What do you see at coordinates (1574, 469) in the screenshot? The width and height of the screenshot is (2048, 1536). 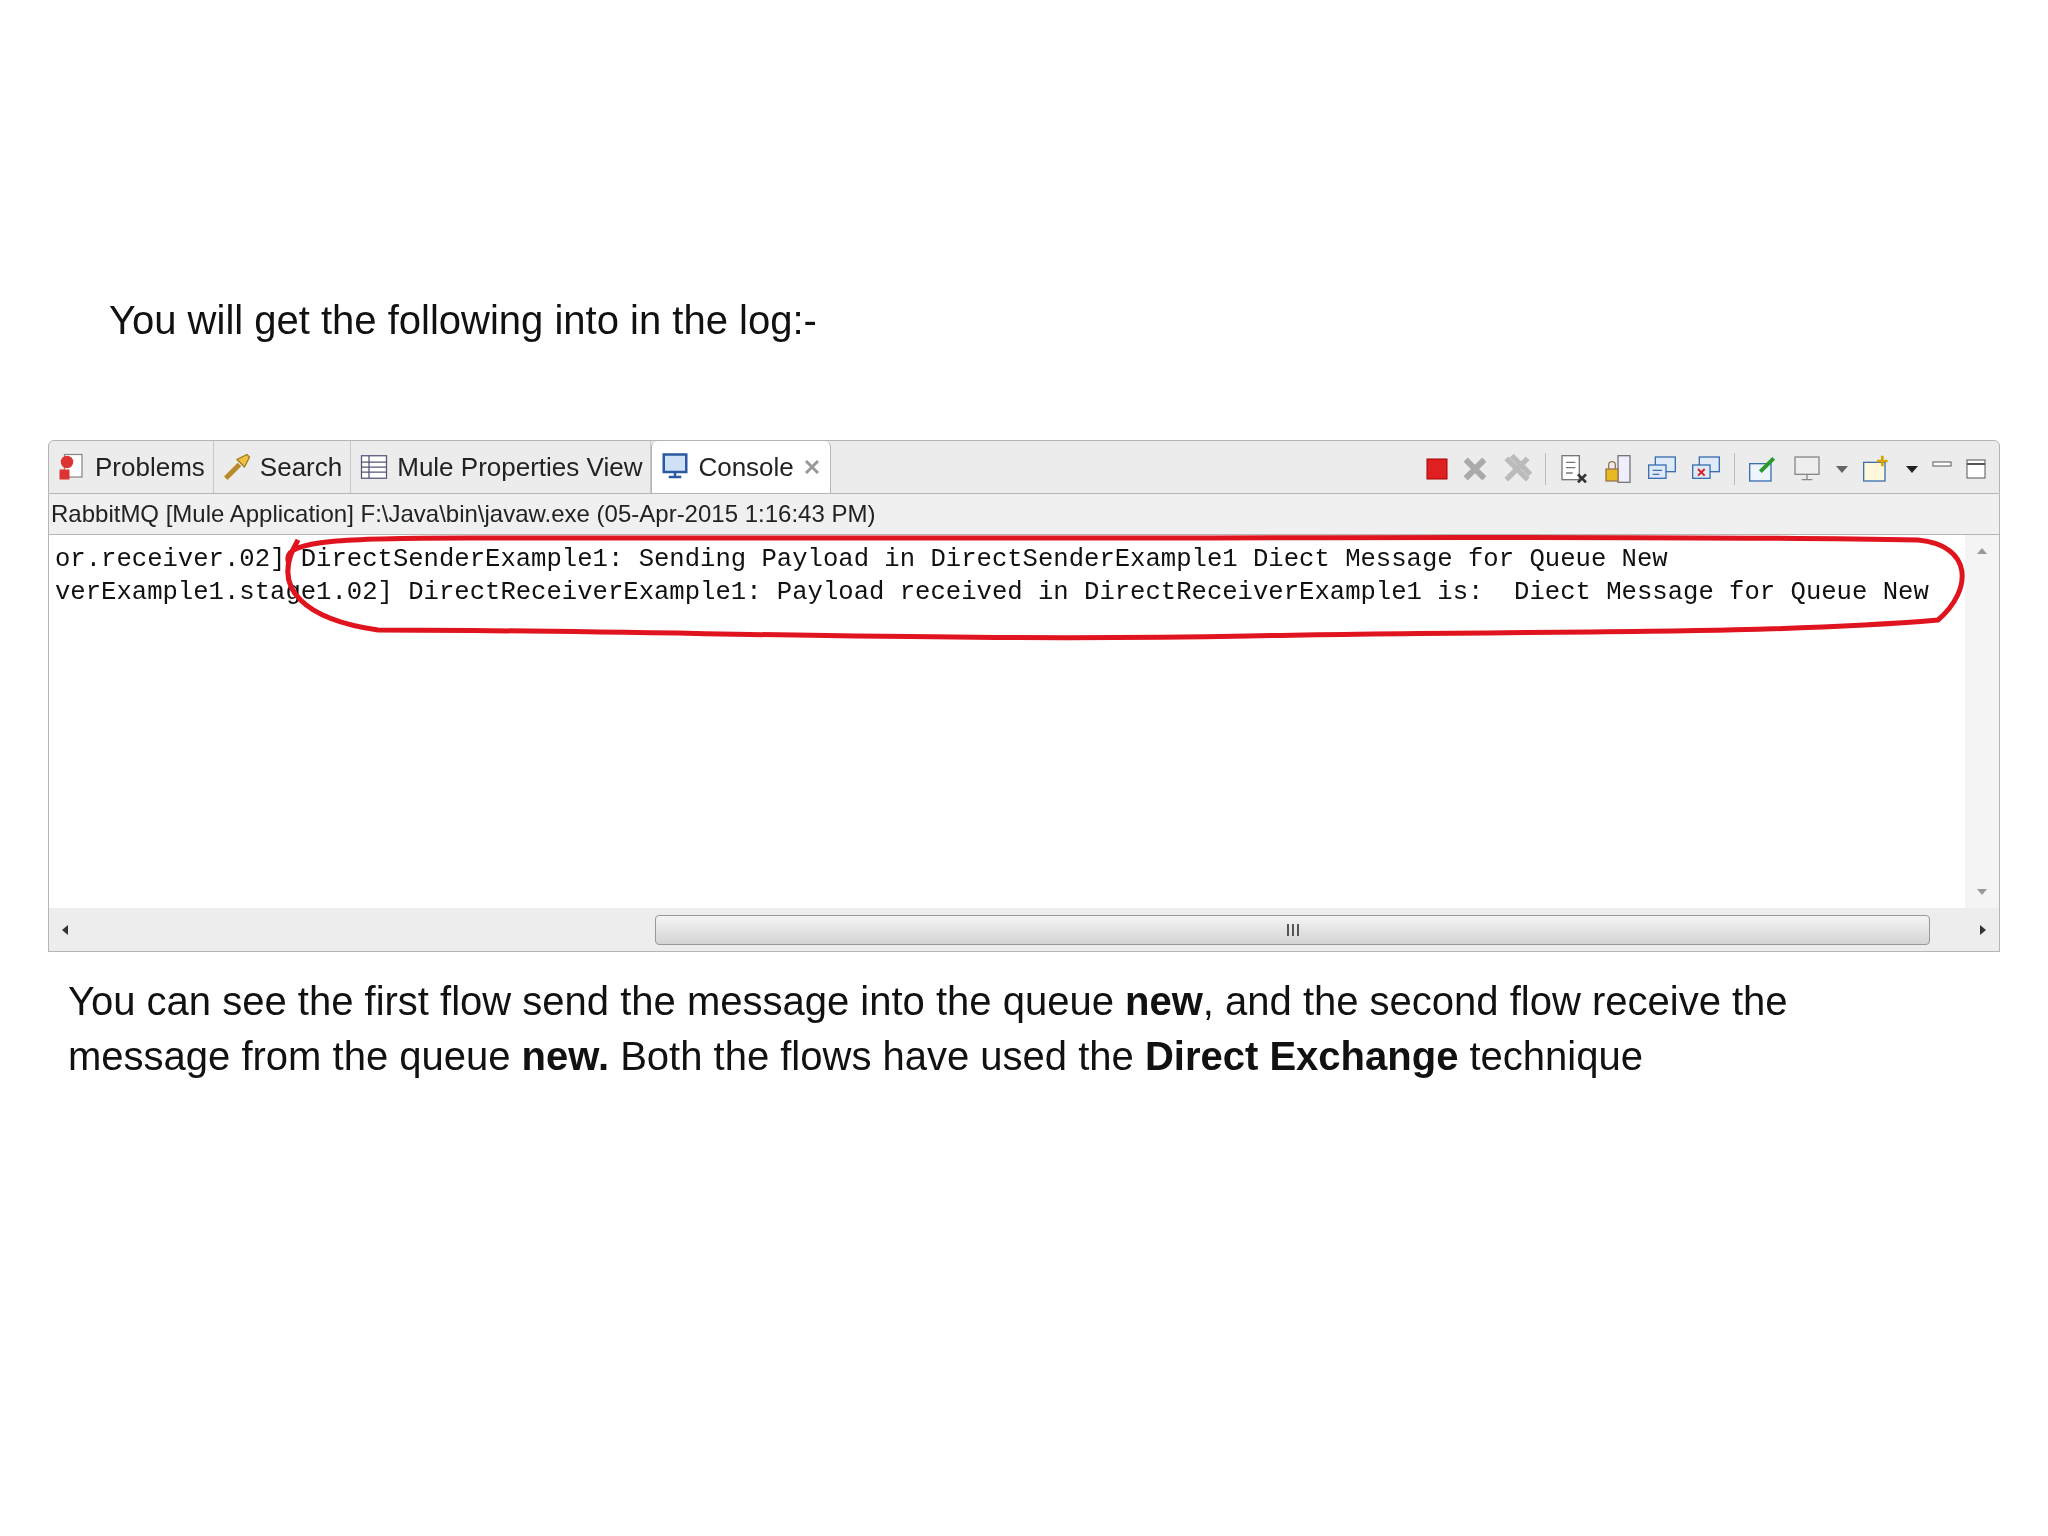 I see `document-icon` at bounding box center [1574, 469].